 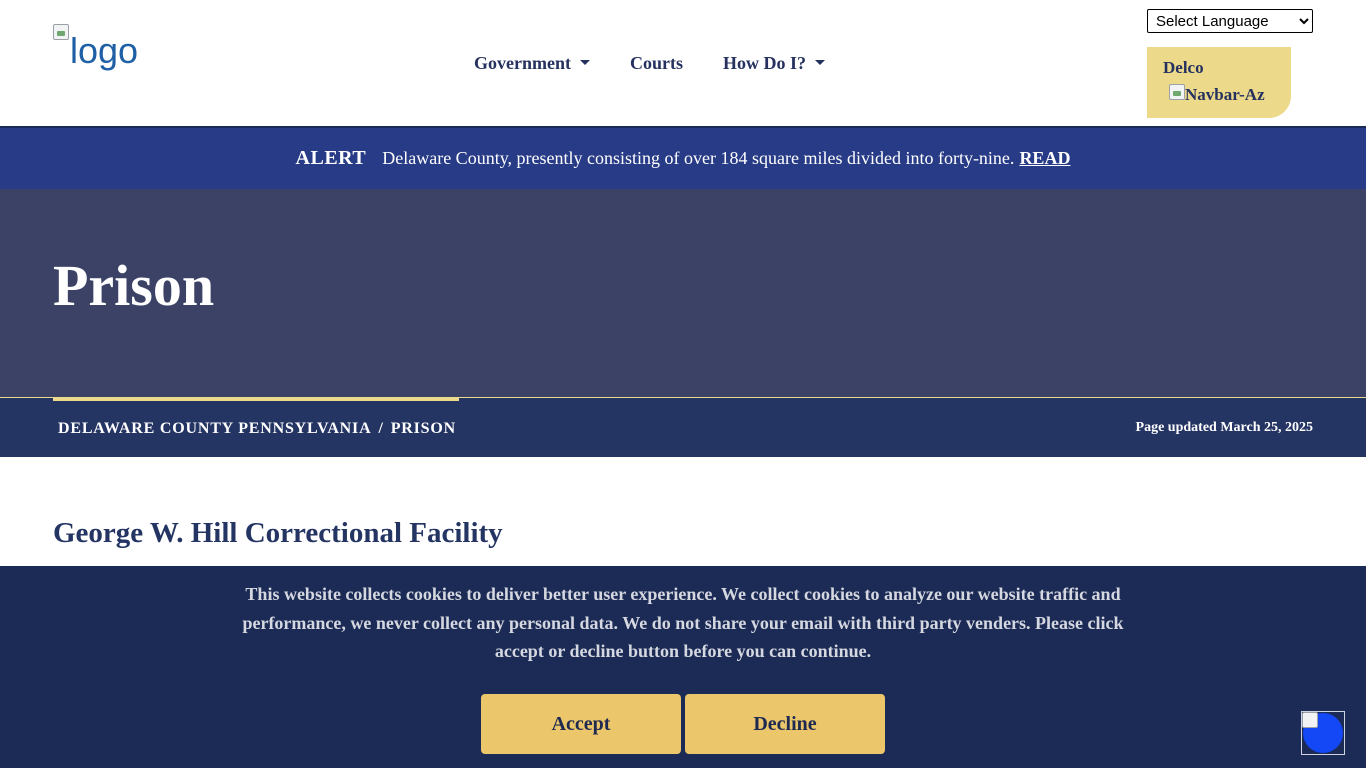 What do you see at coordinates (278, 533) in the screenshot?
I see `section-heading: George W. Hill Correctional Facility` at bounding box center [278, 533].